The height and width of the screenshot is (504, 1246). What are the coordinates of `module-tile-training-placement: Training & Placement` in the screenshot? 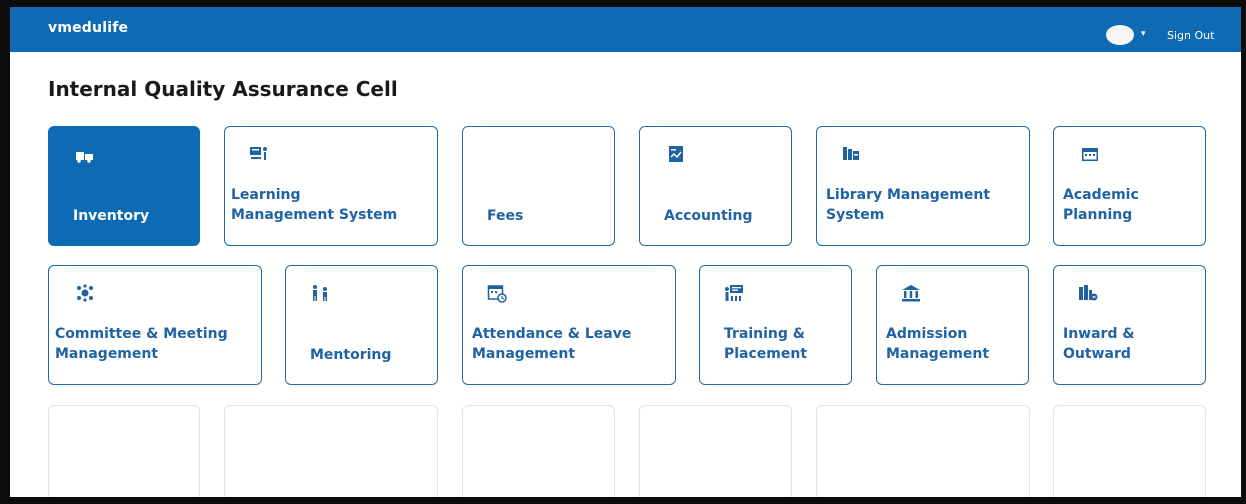 It's located at (775, 325).